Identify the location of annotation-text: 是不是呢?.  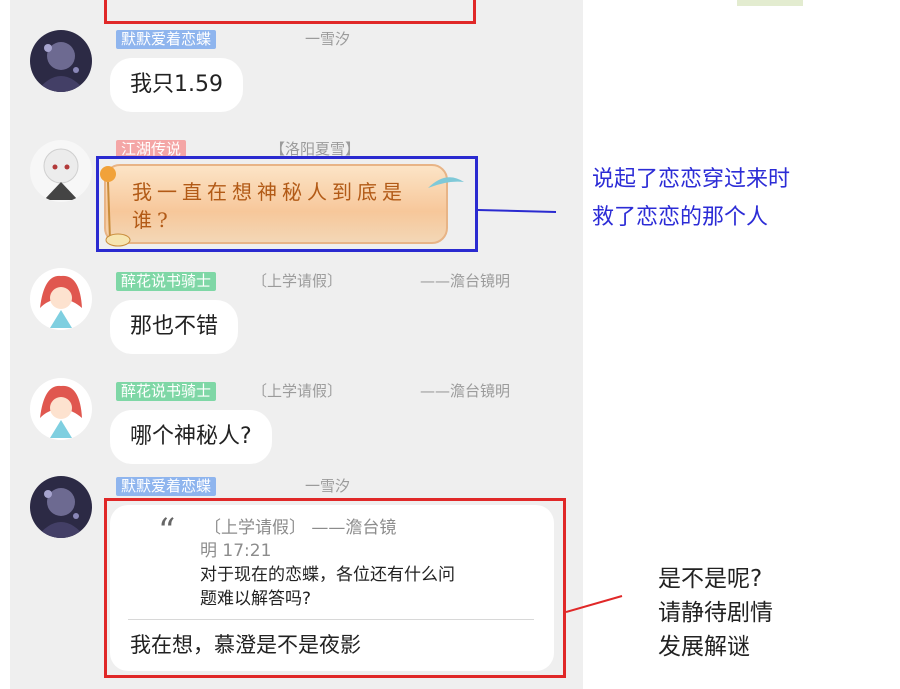
(710, 579).